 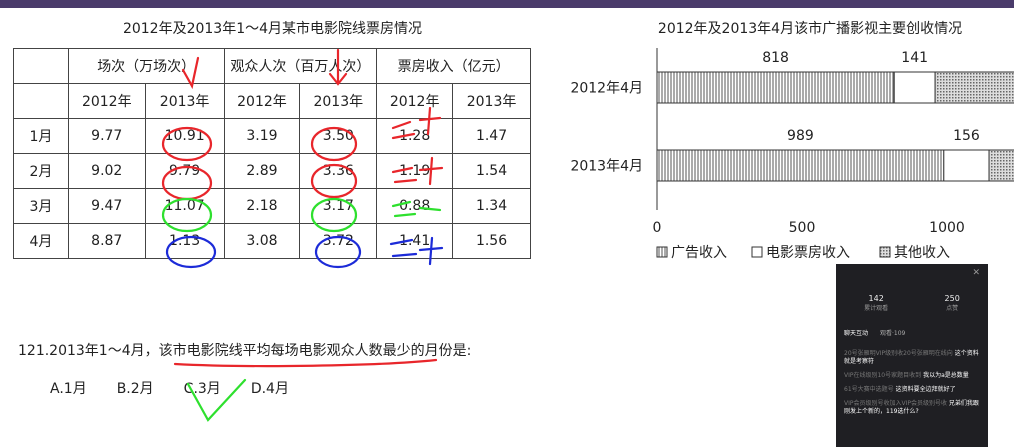 What do you see at coordinates (699, 253) in the screenshot?
I see `legend-label: 广告收入` at bounding box center [699, 253].